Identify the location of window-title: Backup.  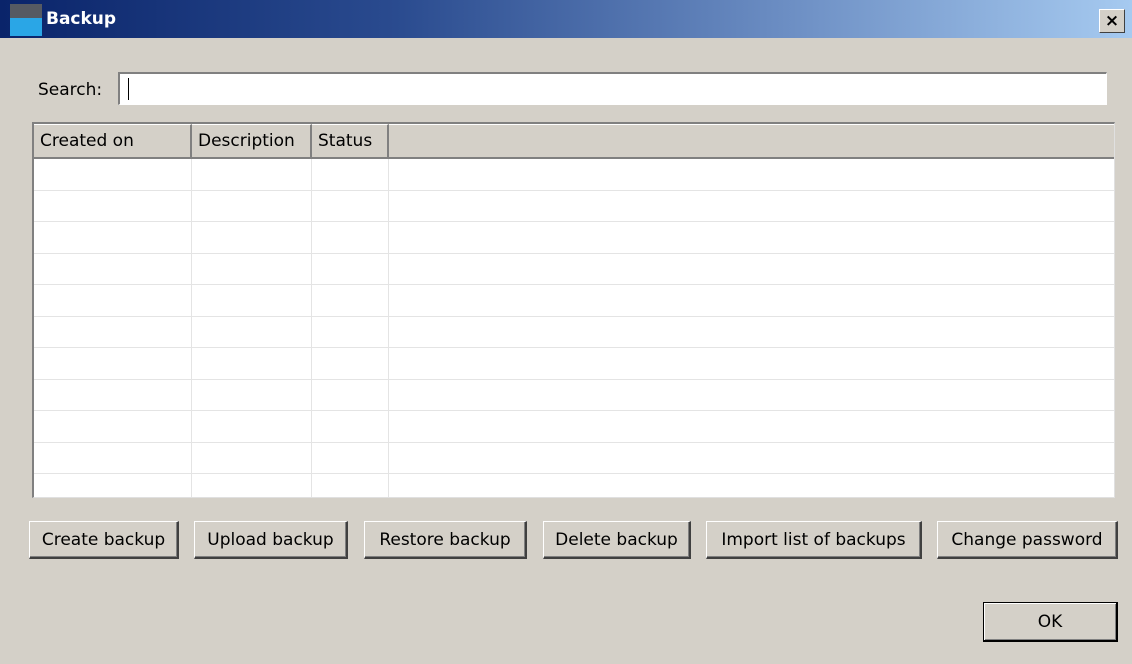
(81, 19).